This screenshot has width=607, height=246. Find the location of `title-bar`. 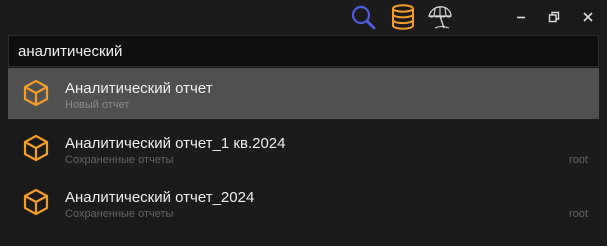

title-bar is located at coordinates (303, 17).